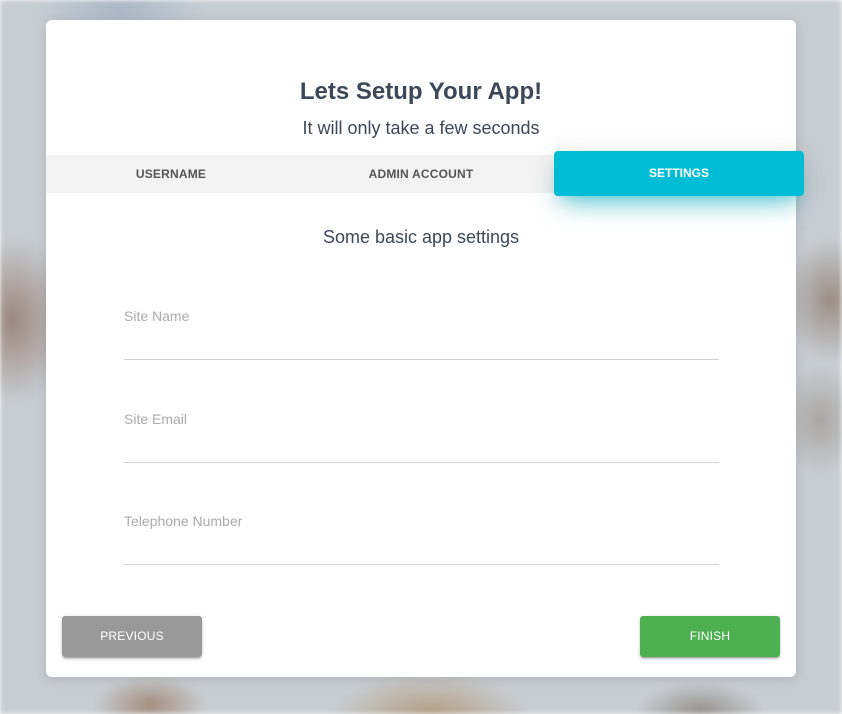 The height and width of the screenshot is (714, 842). I want to click on previous-button: PREVIOUS, so click(132, 636).